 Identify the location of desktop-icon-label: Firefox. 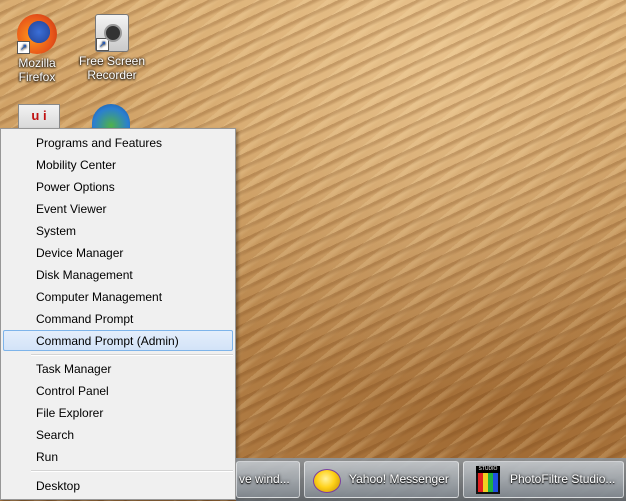
(37, 77).